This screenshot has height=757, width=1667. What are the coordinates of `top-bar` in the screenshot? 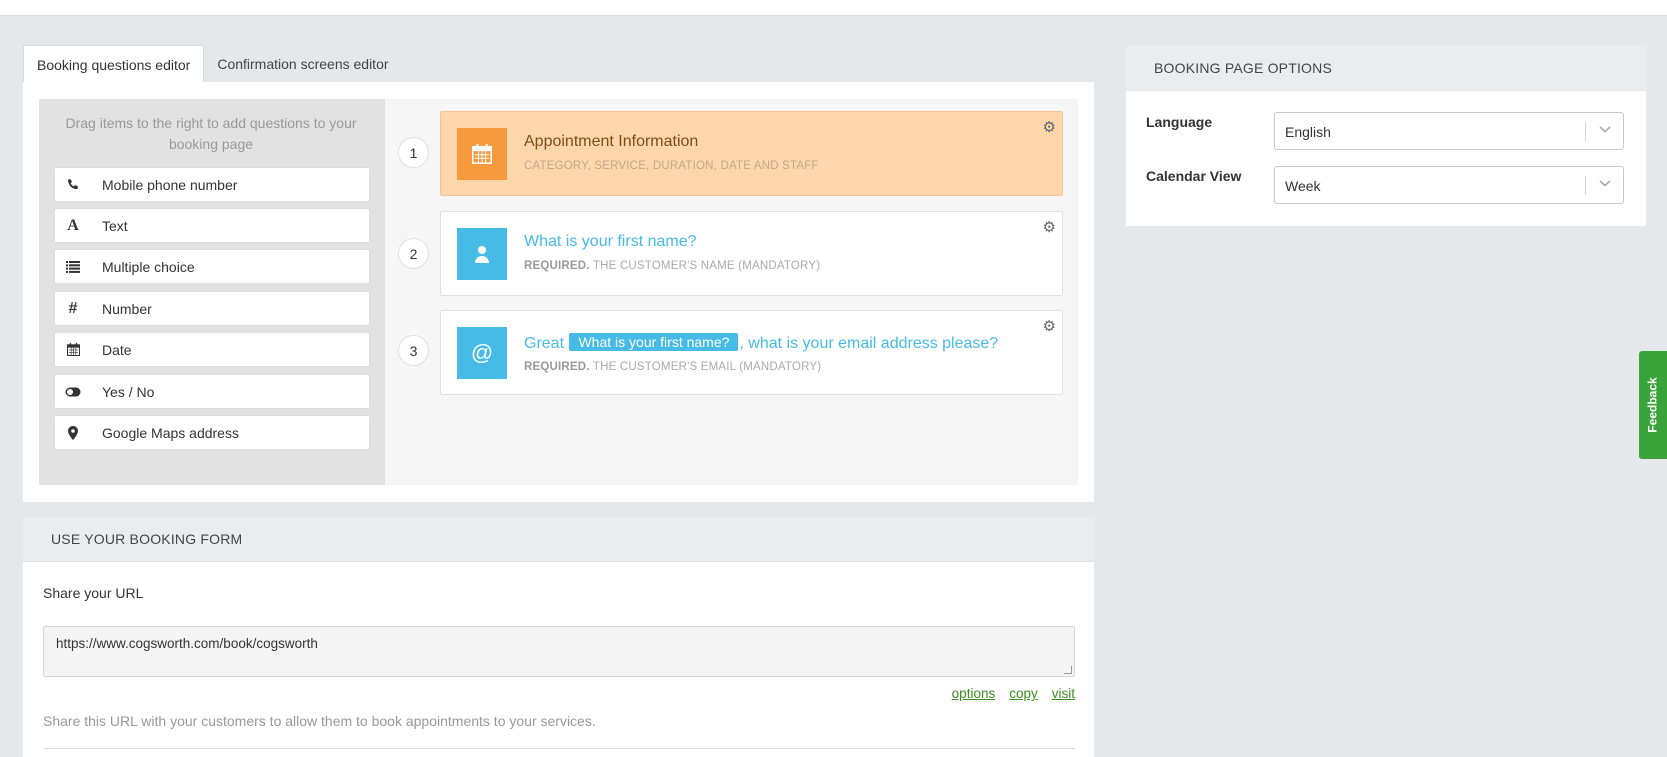 It's located at (833, 8).